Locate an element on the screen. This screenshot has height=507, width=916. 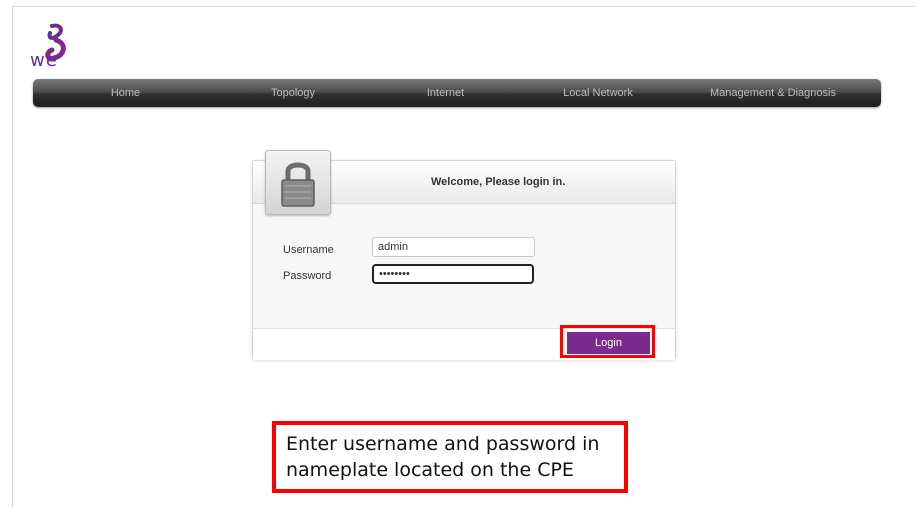
lock-icon is located at coordinates (298, 184).